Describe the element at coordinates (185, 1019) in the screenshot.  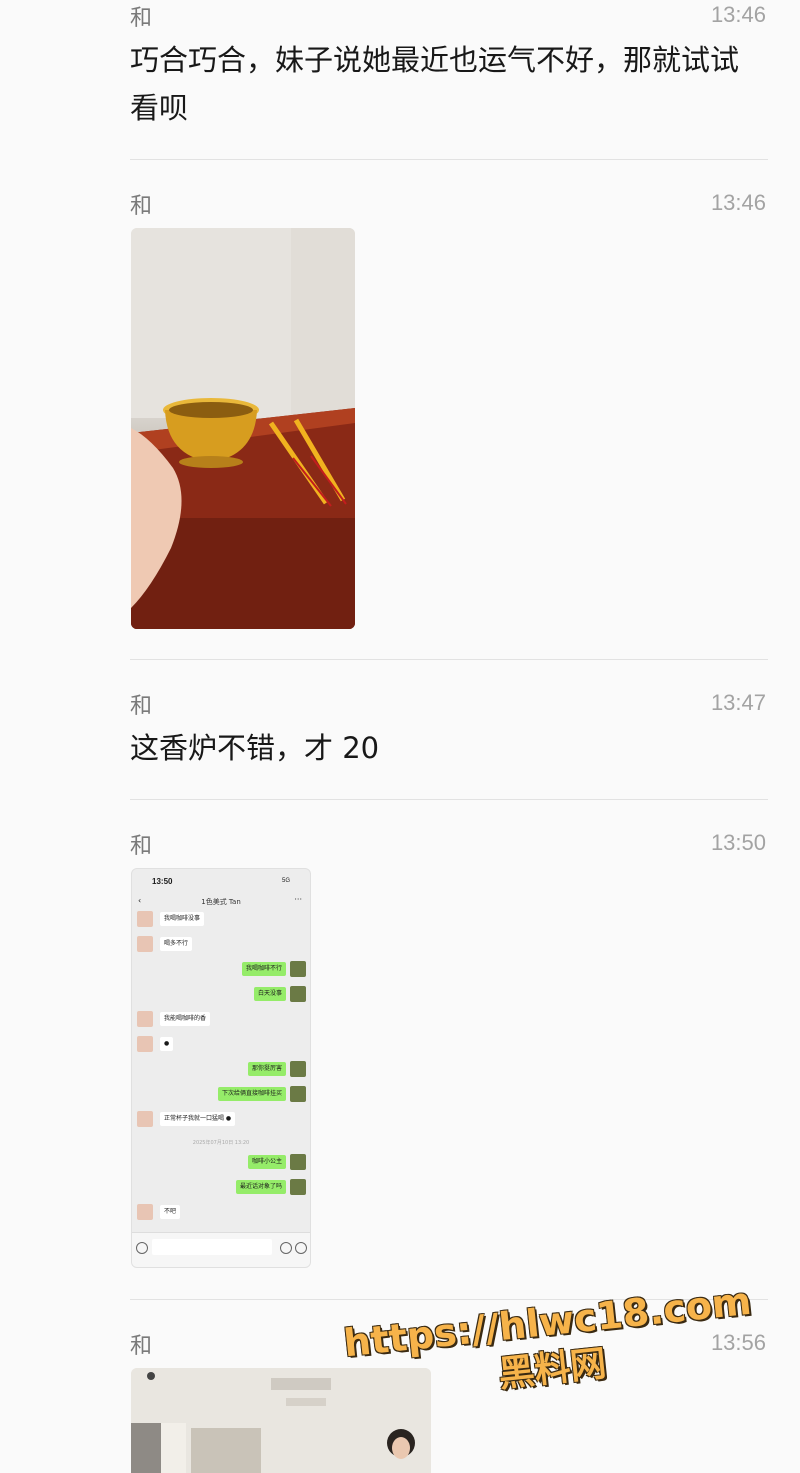
I see `screenshot-bubble: 我能喝咖啡的香` at that location.